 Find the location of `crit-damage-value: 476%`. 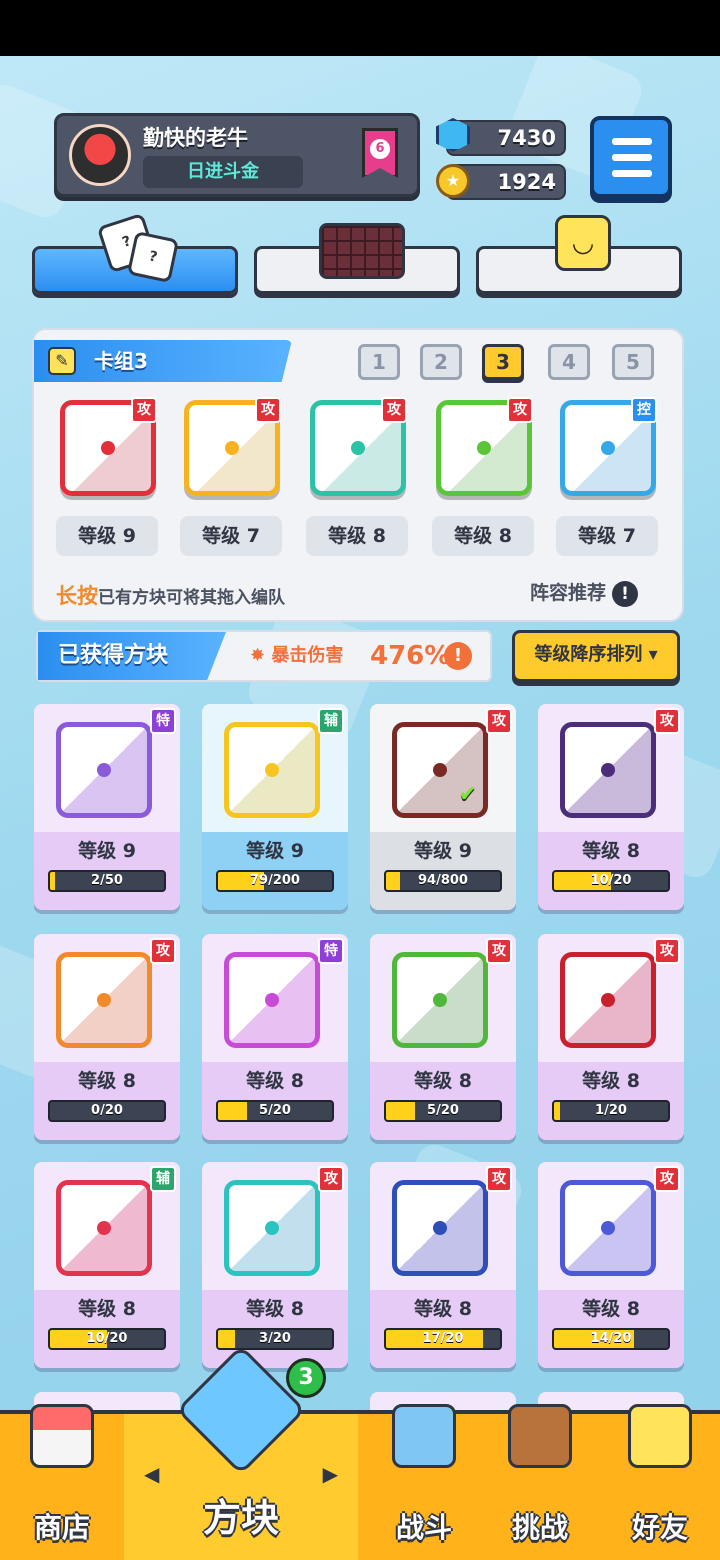

crit-damage-value: 476% is located at coordinates (410, 656).